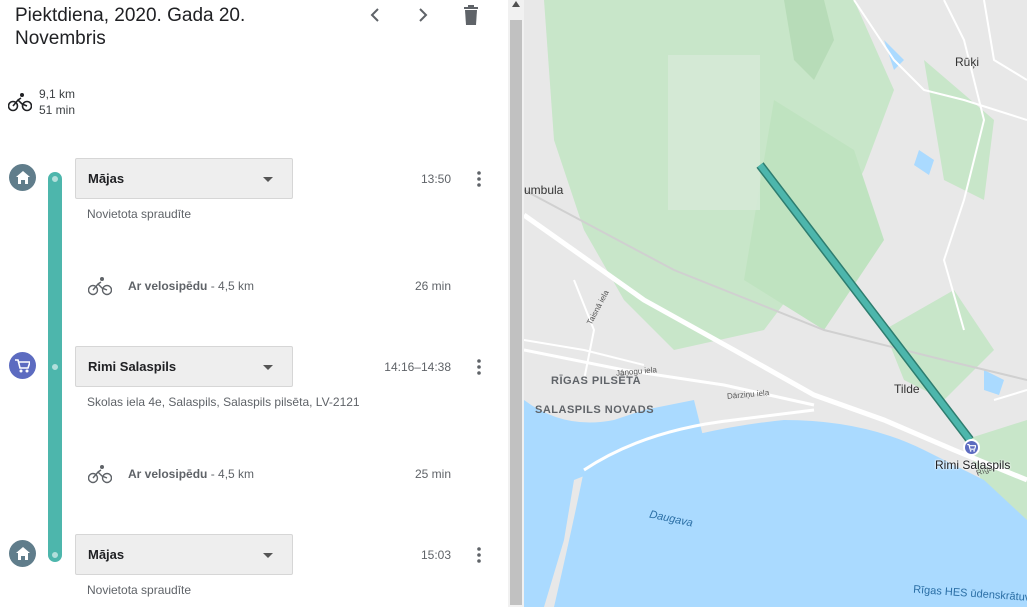 This screenshot has width=1027, height=607. I want to click on panel-scrollbar, so click(516, 303).